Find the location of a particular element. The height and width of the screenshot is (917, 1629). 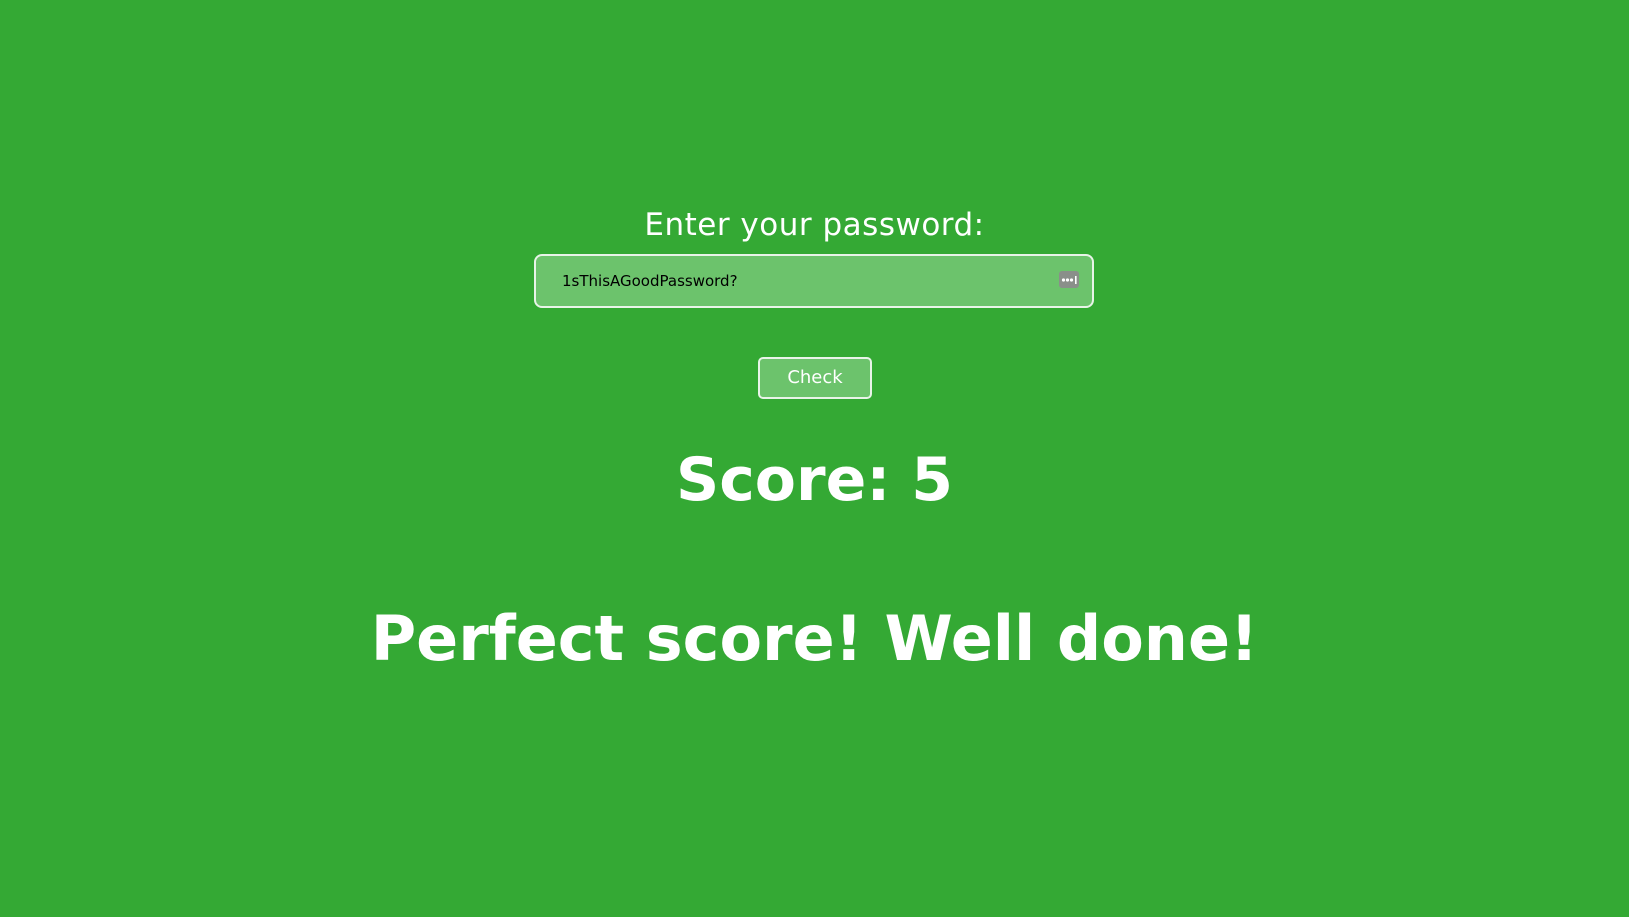

password-input is located at coordinates (814, 281).